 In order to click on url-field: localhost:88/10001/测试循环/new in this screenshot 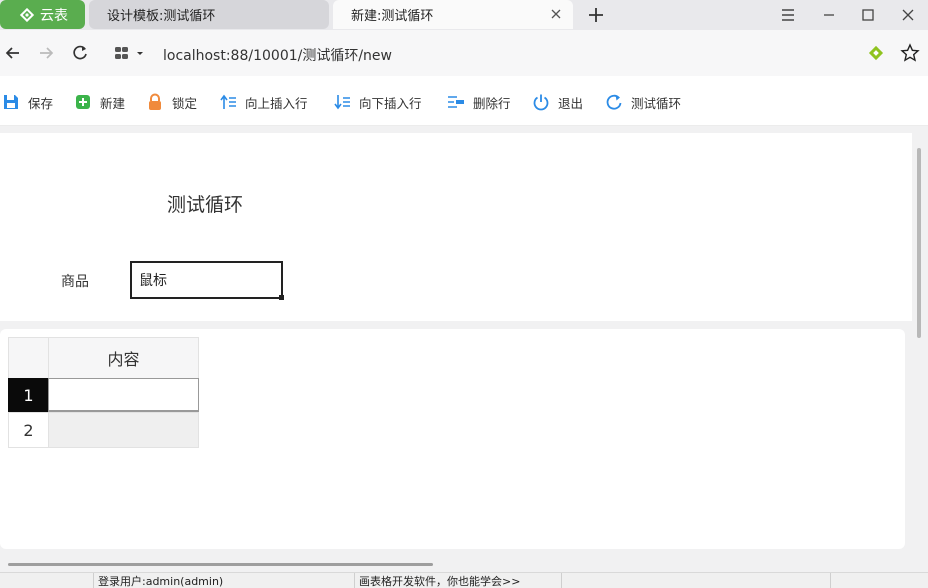, I will do `click(277, 55)`.